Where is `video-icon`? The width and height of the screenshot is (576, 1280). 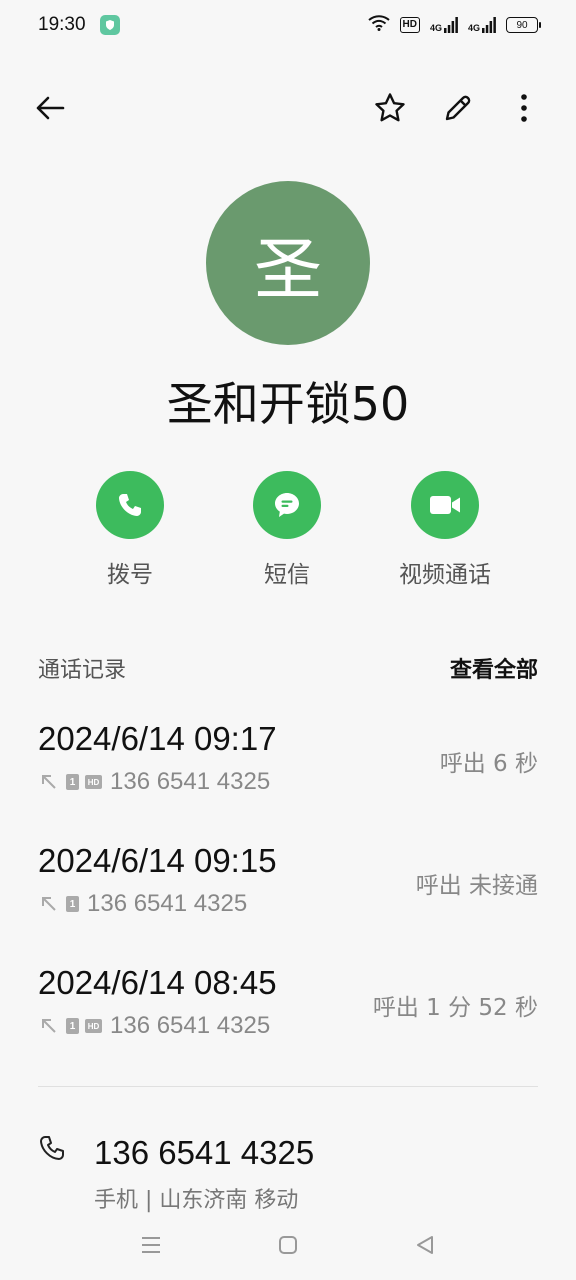 video-icon is located at coordinates (445, 505).